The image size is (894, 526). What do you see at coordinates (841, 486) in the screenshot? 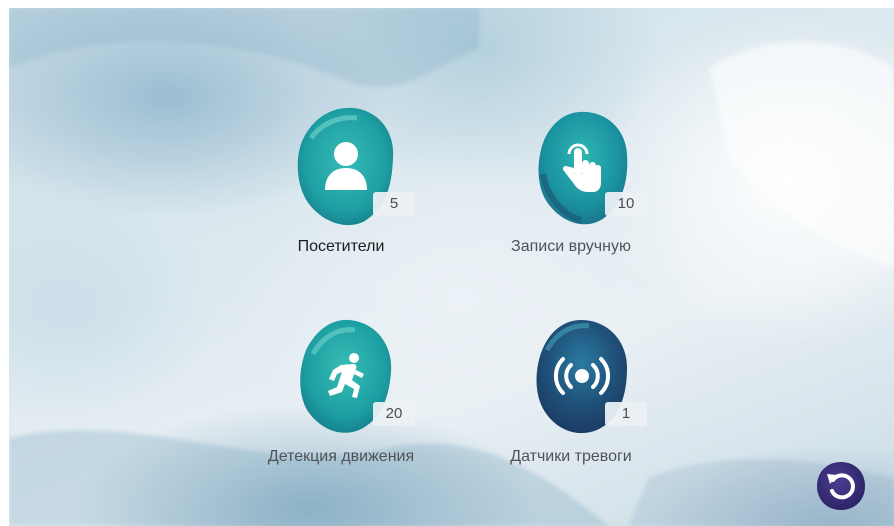
I see `back-button` at bounding box center [841, 486].